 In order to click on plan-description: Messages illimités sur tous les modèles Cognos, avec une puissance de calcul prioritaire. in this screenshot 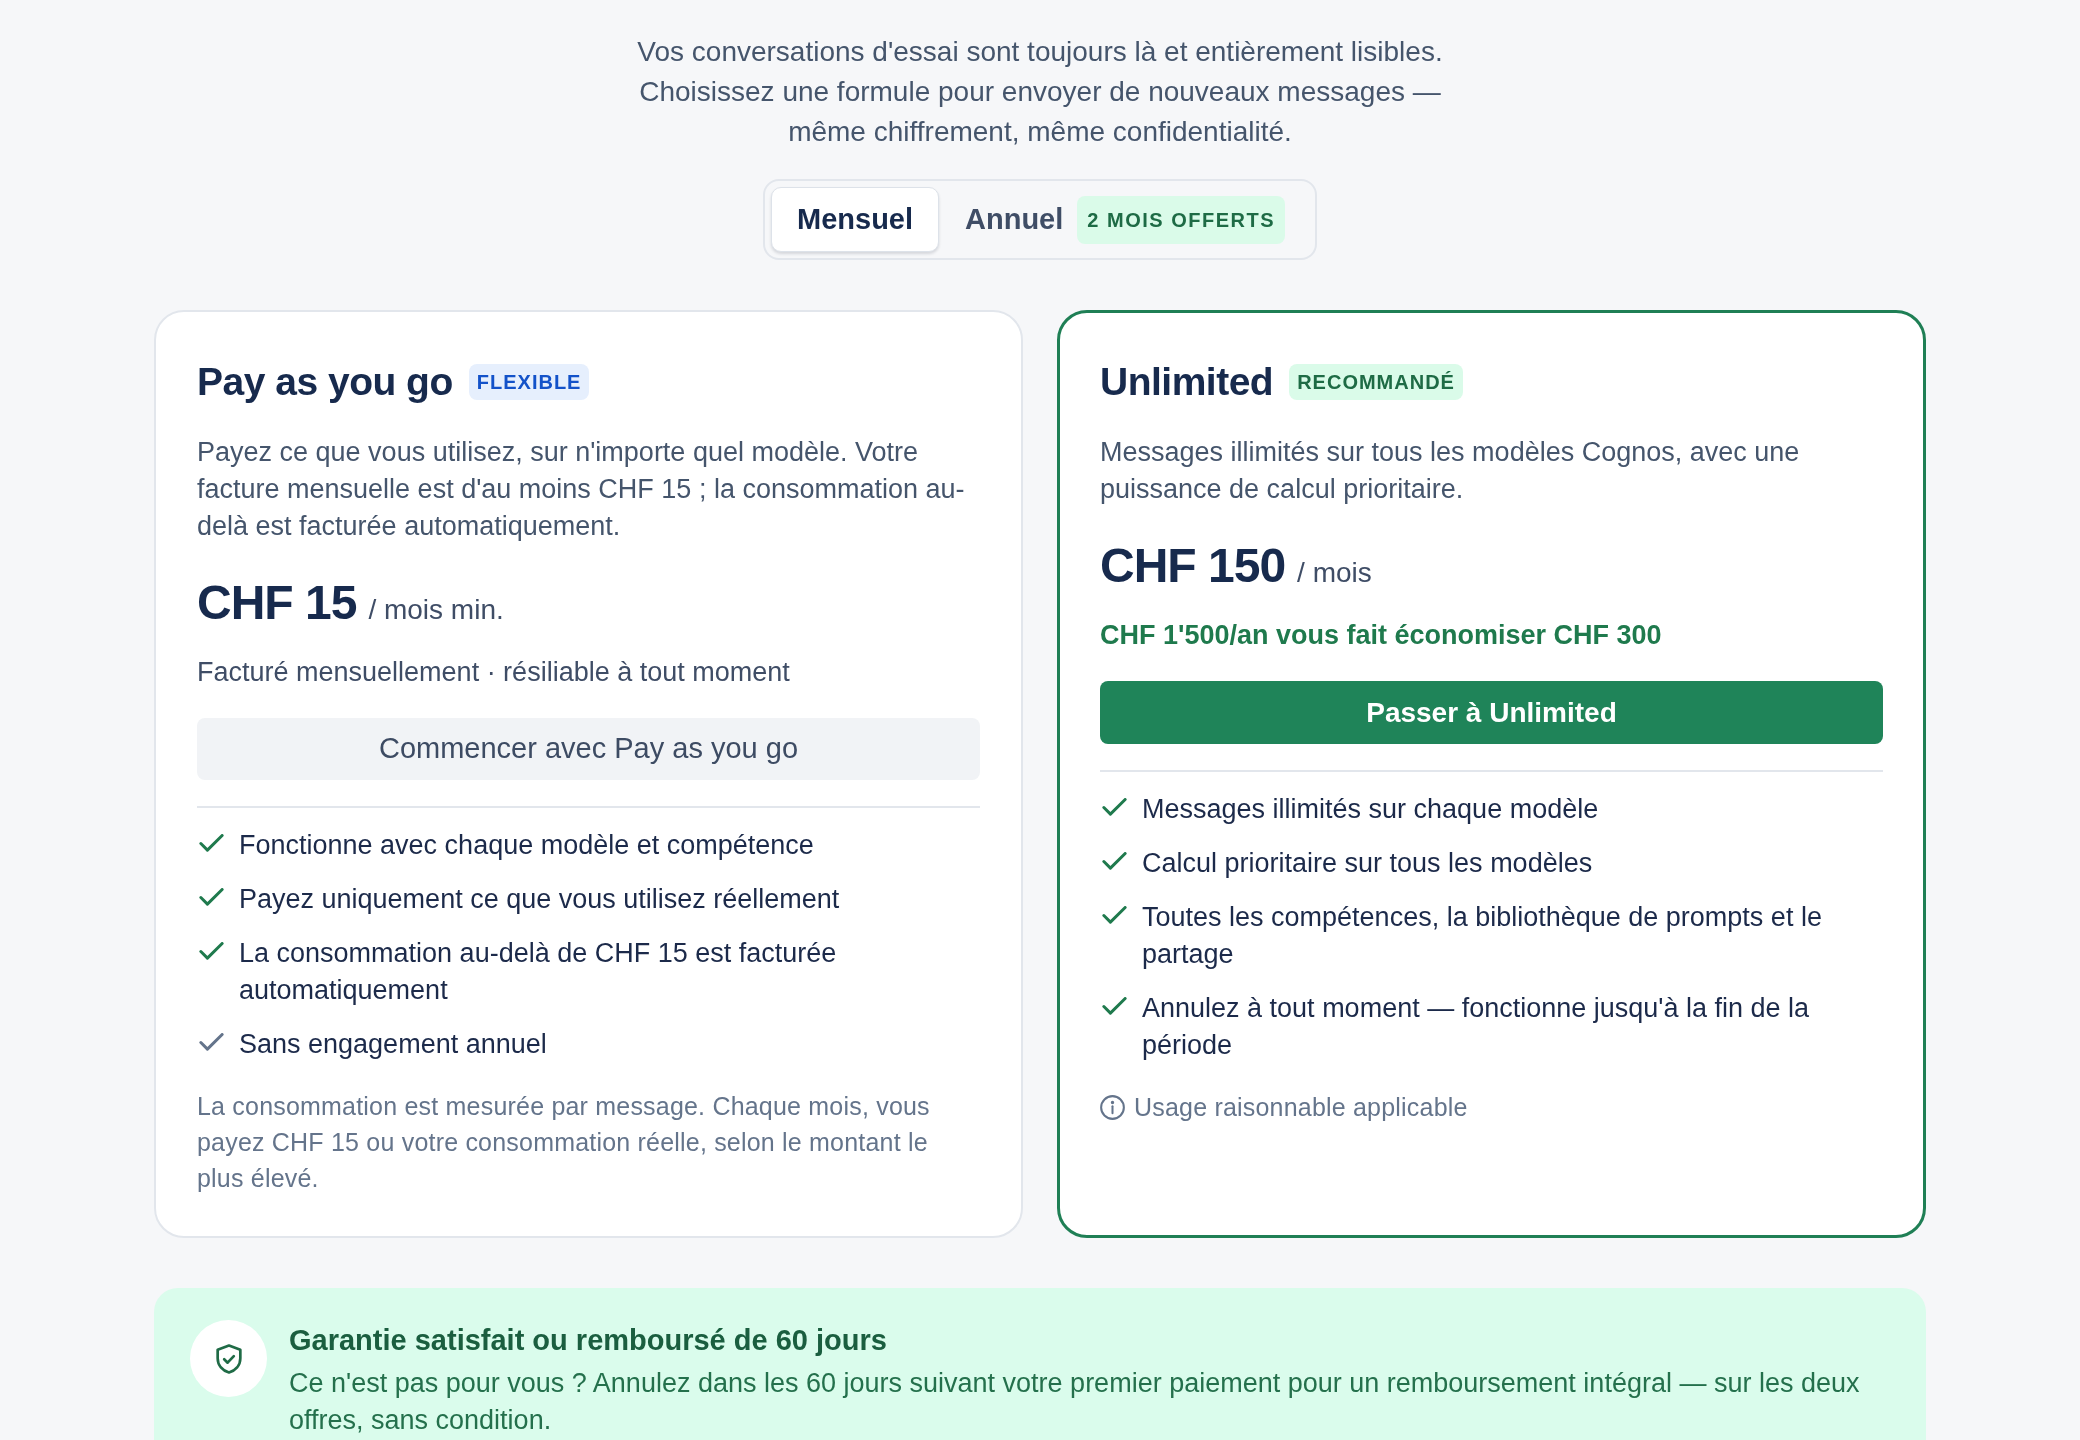, I will do `click(1450, 471)`.